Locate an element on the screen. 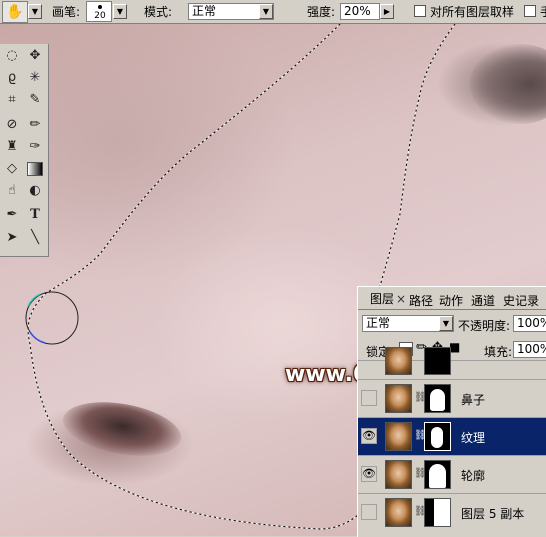  brush-tool-icon: ✏ is located at coordinates (35, 125).